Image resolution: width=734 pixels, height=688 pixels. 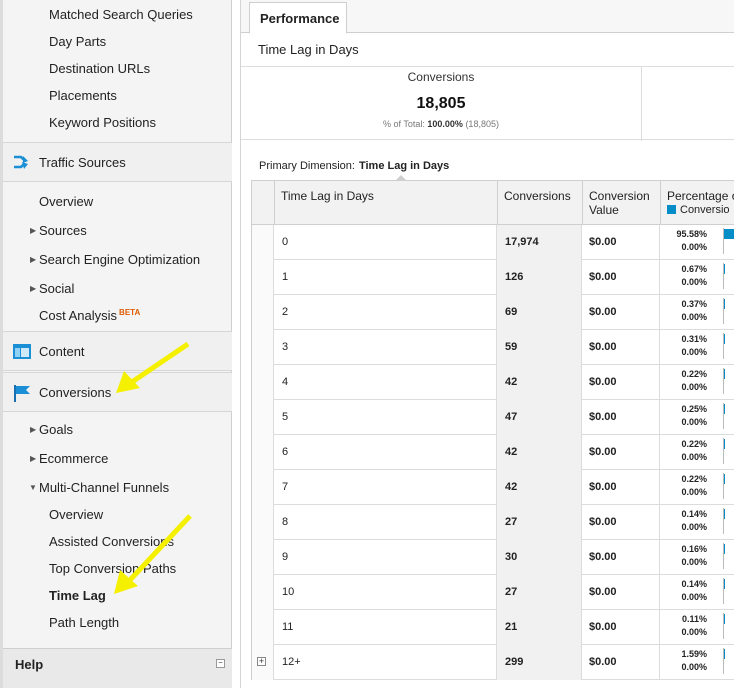 I want to click on collapse-icon: −, so click(x=220, y=663).